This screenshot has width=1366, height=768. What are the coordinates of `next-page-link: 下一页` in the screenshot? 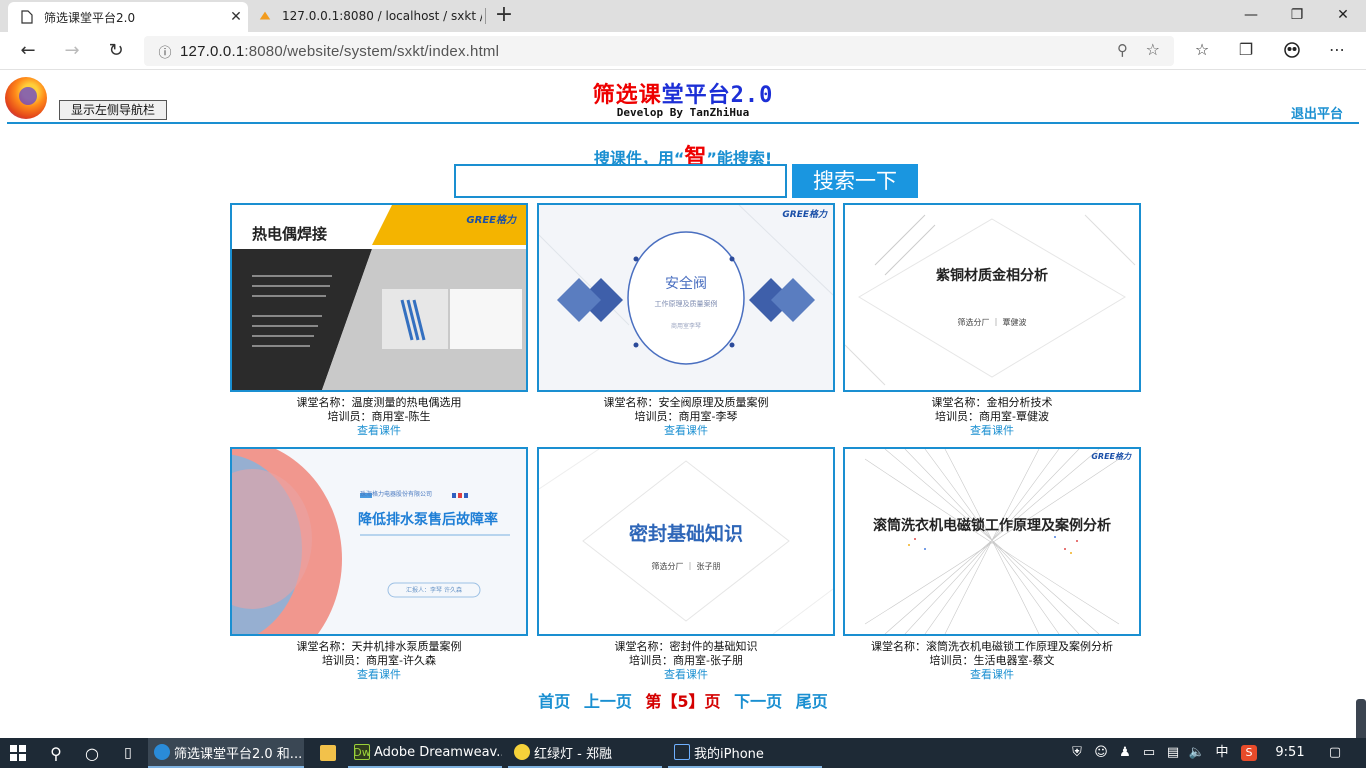 It's located at (758, 701).